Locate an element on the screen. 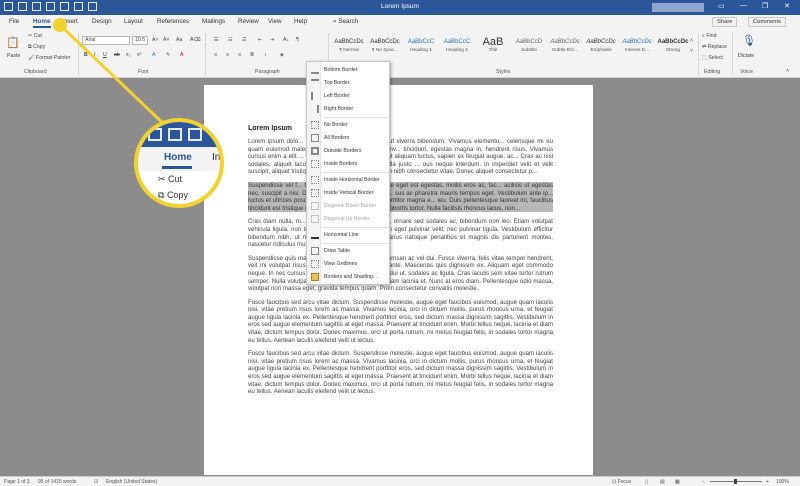 The height and width of the screenshot is (486, 800). copy-icon: ⧉ is located at coordinates (162, 195).